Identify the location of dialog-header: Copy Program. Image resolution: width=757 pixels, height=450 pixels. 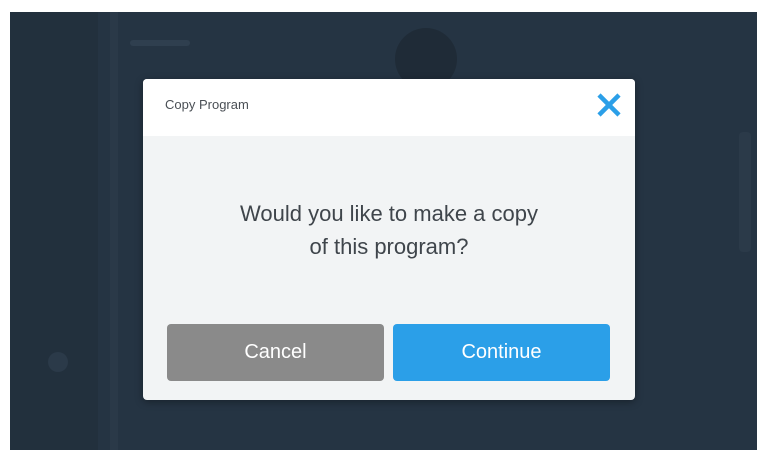
(389, 107).